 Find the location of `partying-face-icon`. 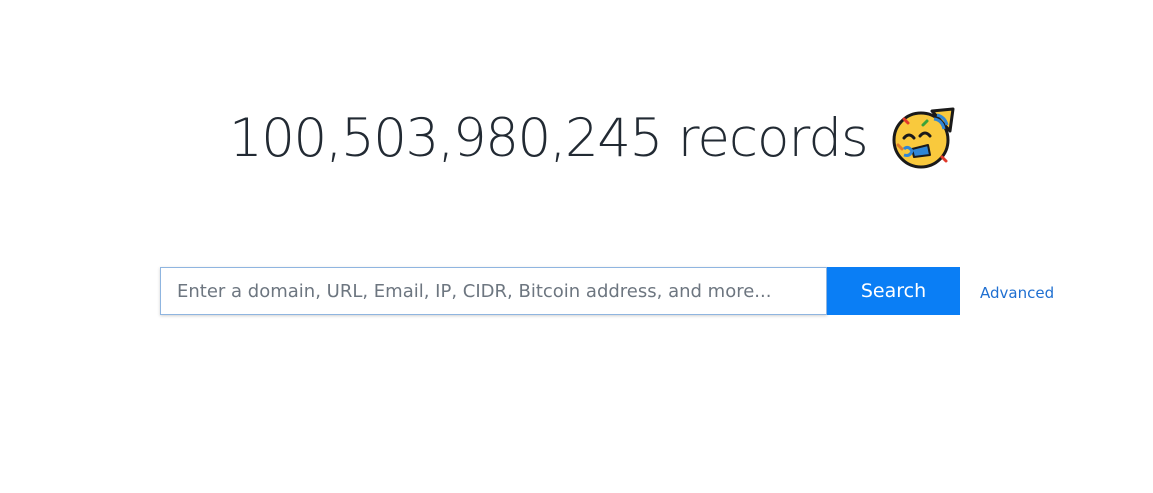

partying-face-icon is located at coordinates (923, 138).